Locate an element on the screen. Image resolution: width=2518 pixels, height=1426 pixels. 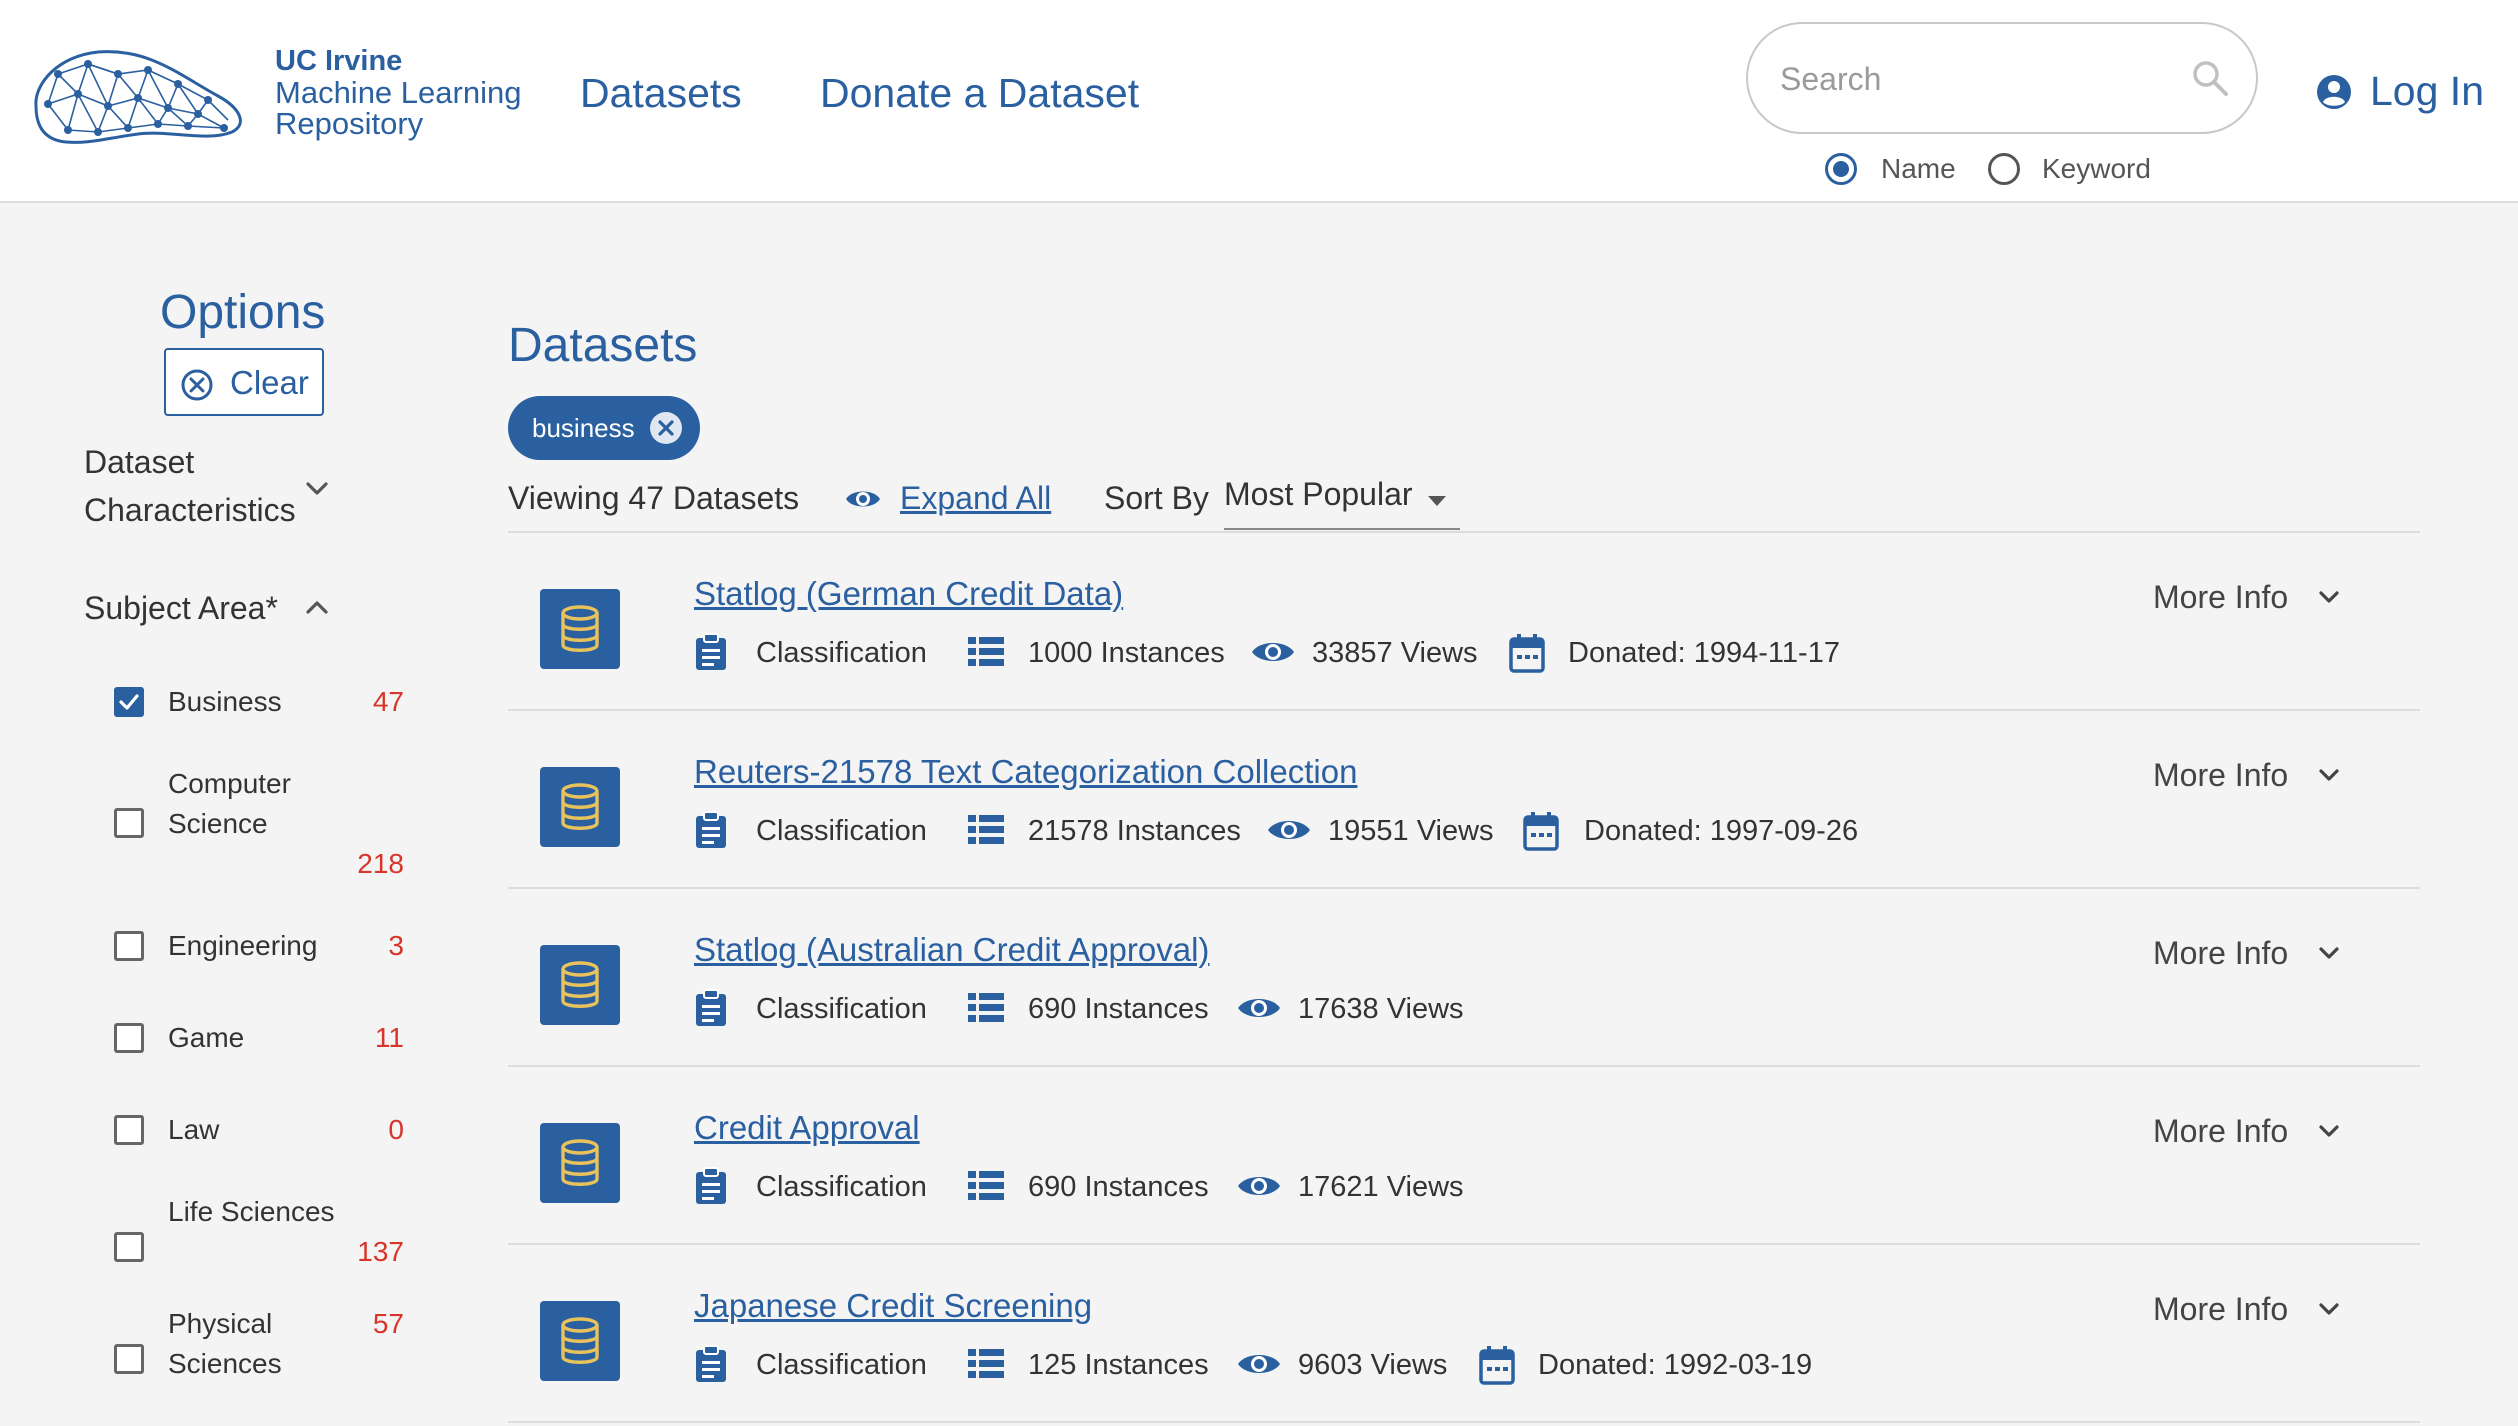
clear-filters-button: Clear is located at coordinates (244, 382).